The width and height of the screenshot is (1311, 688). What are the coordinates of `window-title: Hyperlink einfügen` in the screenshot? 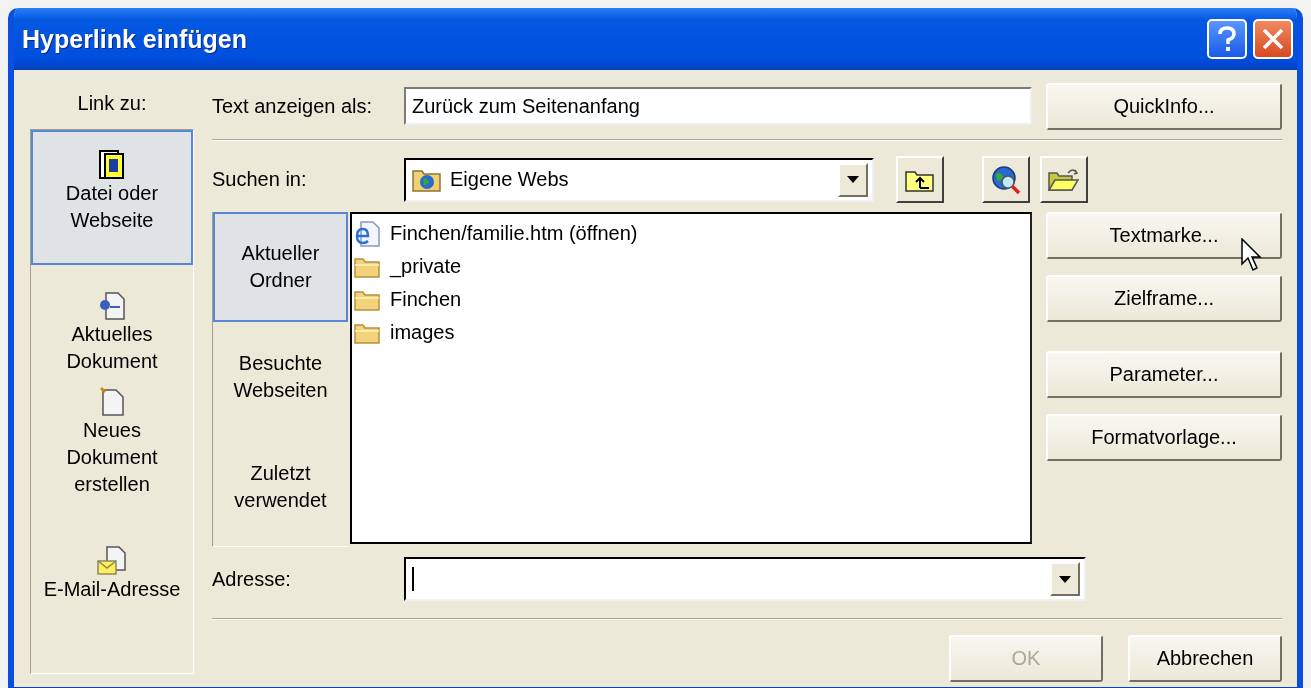 It's located at (135, 39).